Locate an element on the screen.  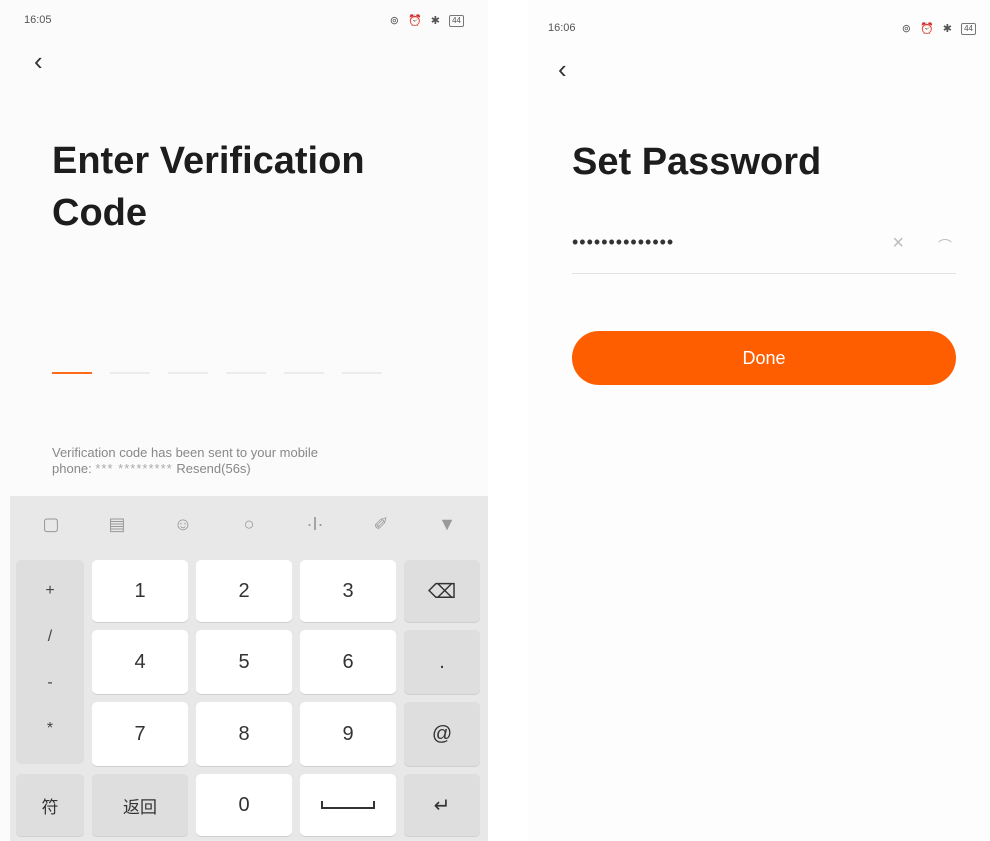
done-button: Done is located at coordinates (764, 358).